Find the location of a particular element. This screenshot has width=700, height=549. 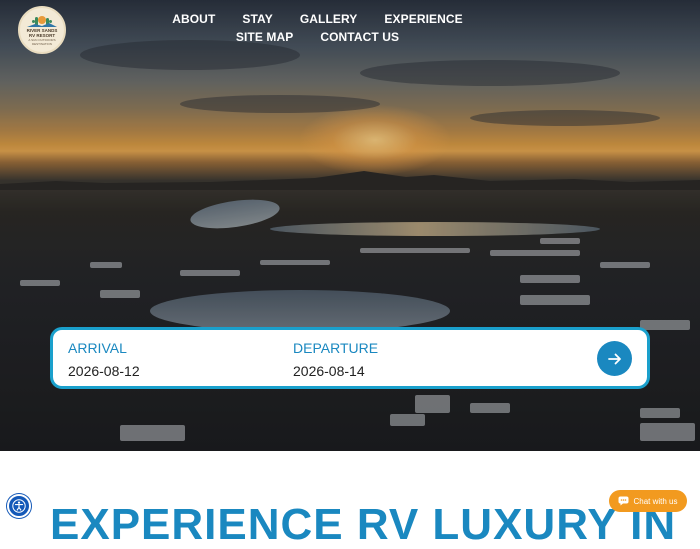

nav-experience: EXPERIENCE is located at coordinates (423, 19).